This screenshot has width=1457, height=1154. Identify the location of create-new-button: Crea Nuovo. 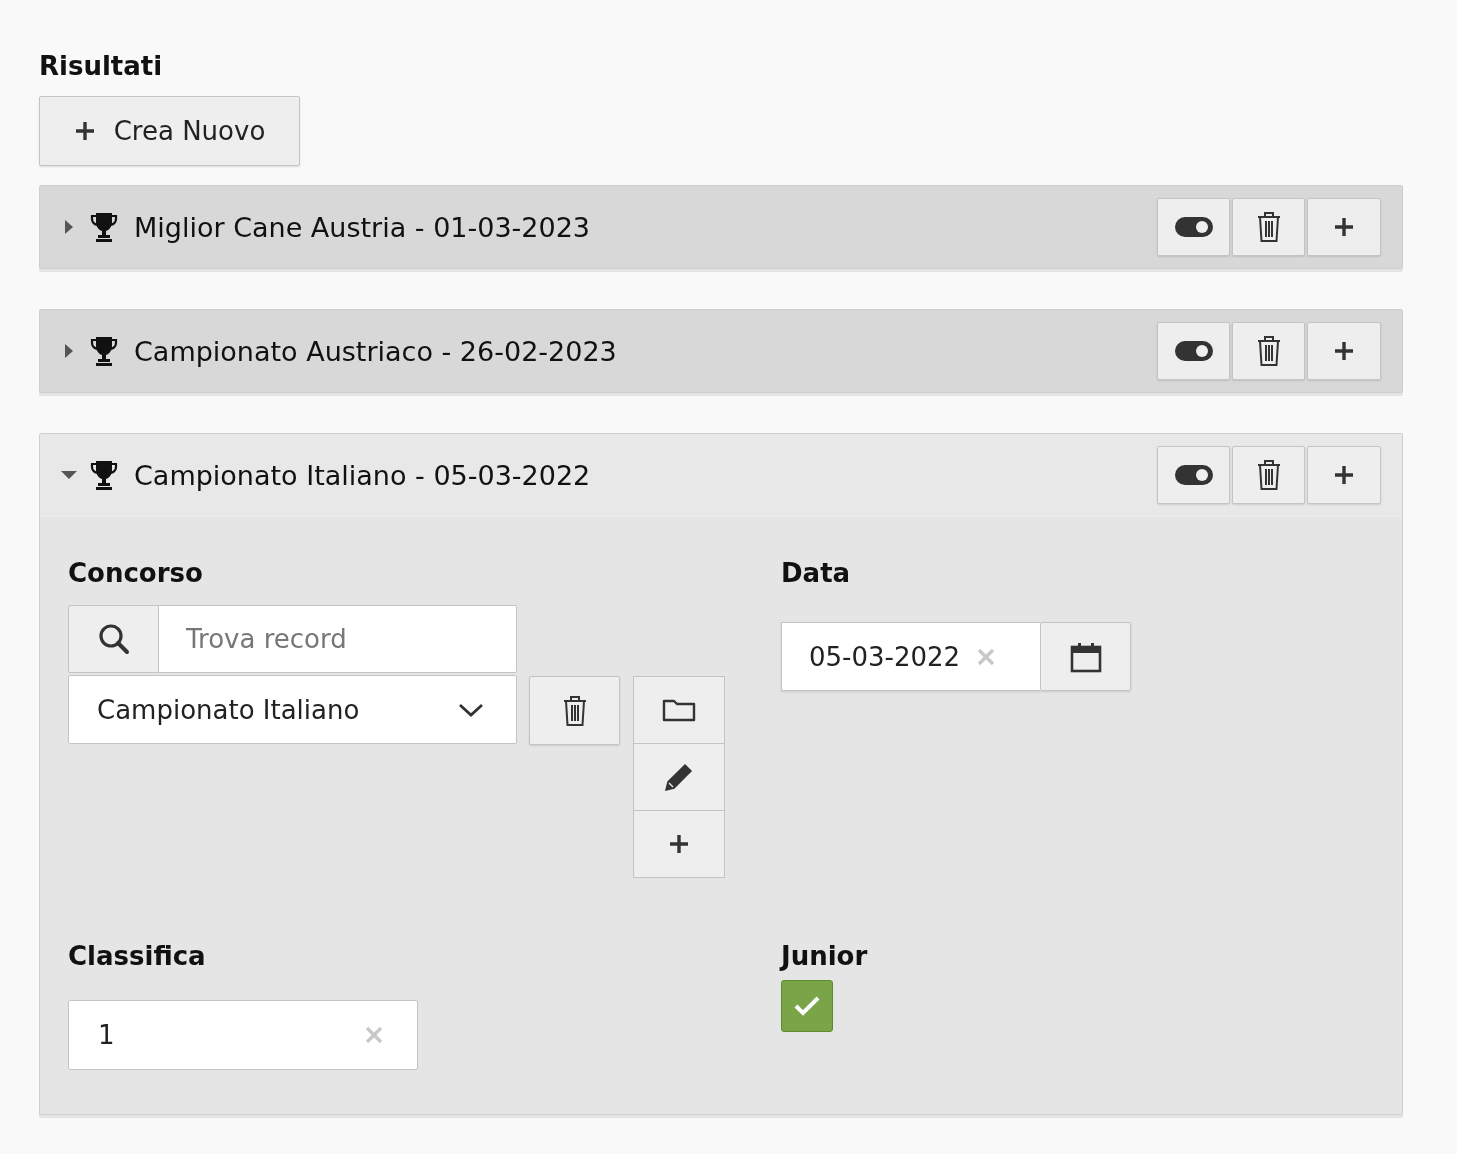
(169, 131).